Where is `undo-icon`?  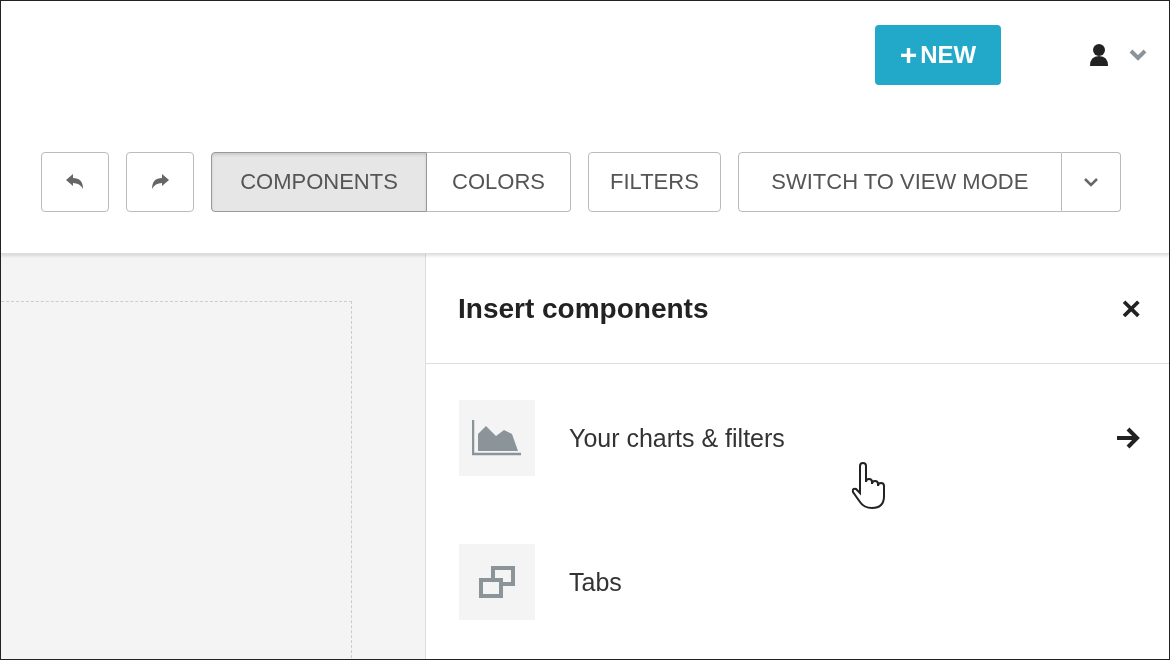
undo-icon is located at coordinates (75, 182).